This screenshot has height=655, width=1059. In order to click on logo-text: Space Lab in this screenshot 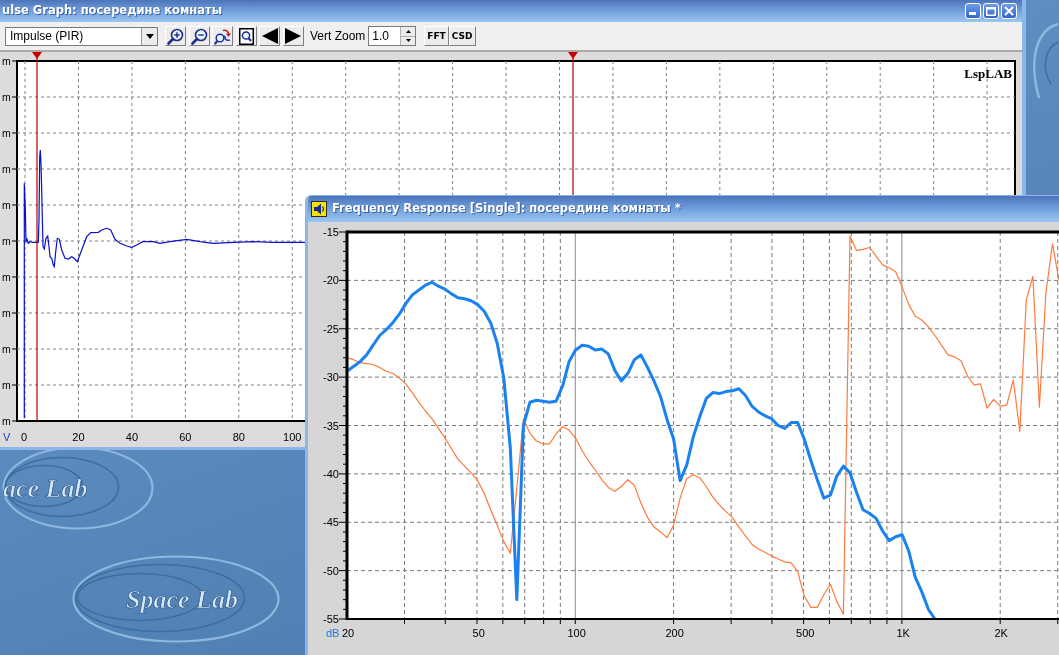, I will do `click(182, 599)`.